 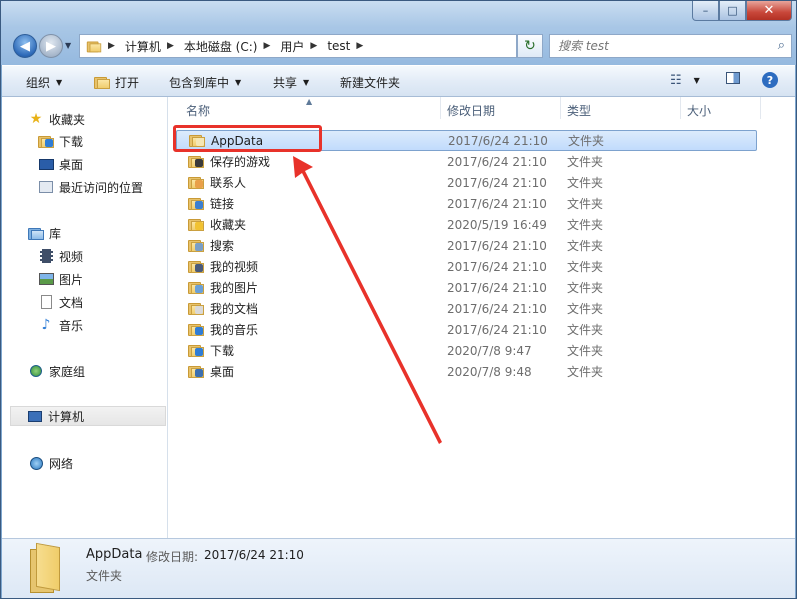 What do you see at coordinates (198, 110) in the screenshot?
I see `column-header-name: 名称` at bounding box center [198, 110].